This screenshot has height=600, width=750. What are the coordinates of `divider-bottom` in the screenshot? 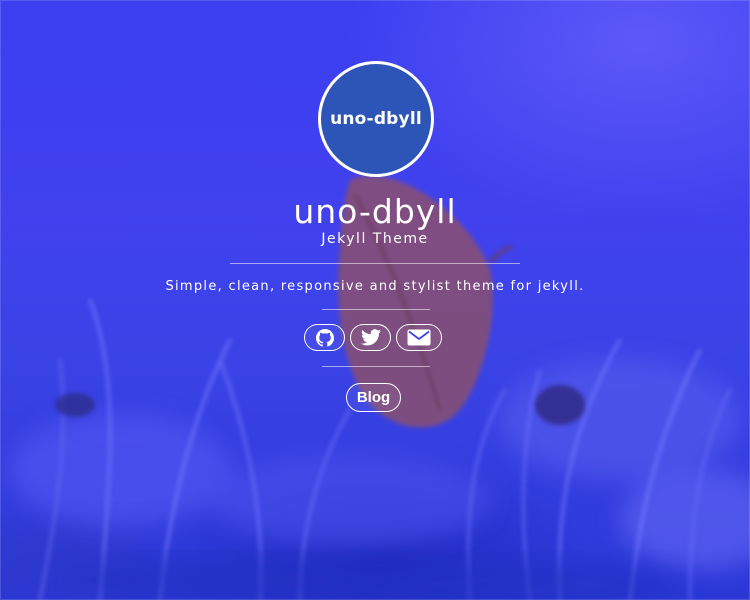 It's located at (376, 366).